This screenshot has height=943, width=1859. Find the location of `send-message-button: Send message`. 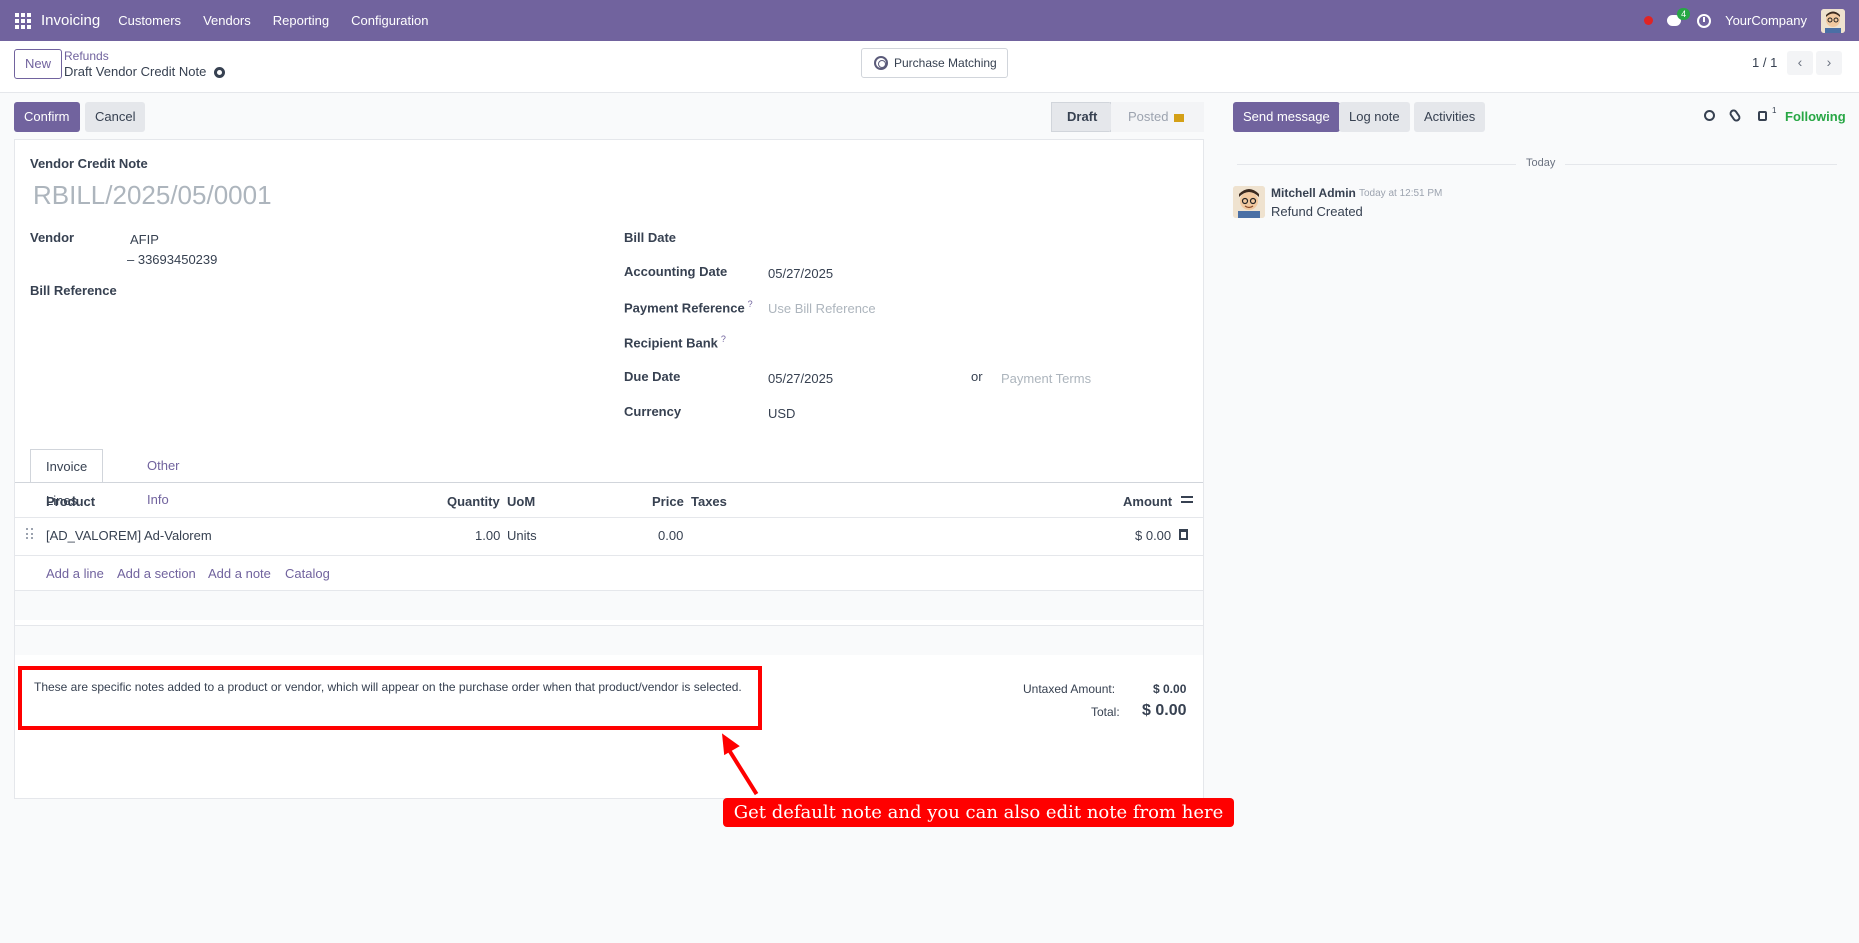

send-message-button: Send message is located at coordinates (1286, 117).